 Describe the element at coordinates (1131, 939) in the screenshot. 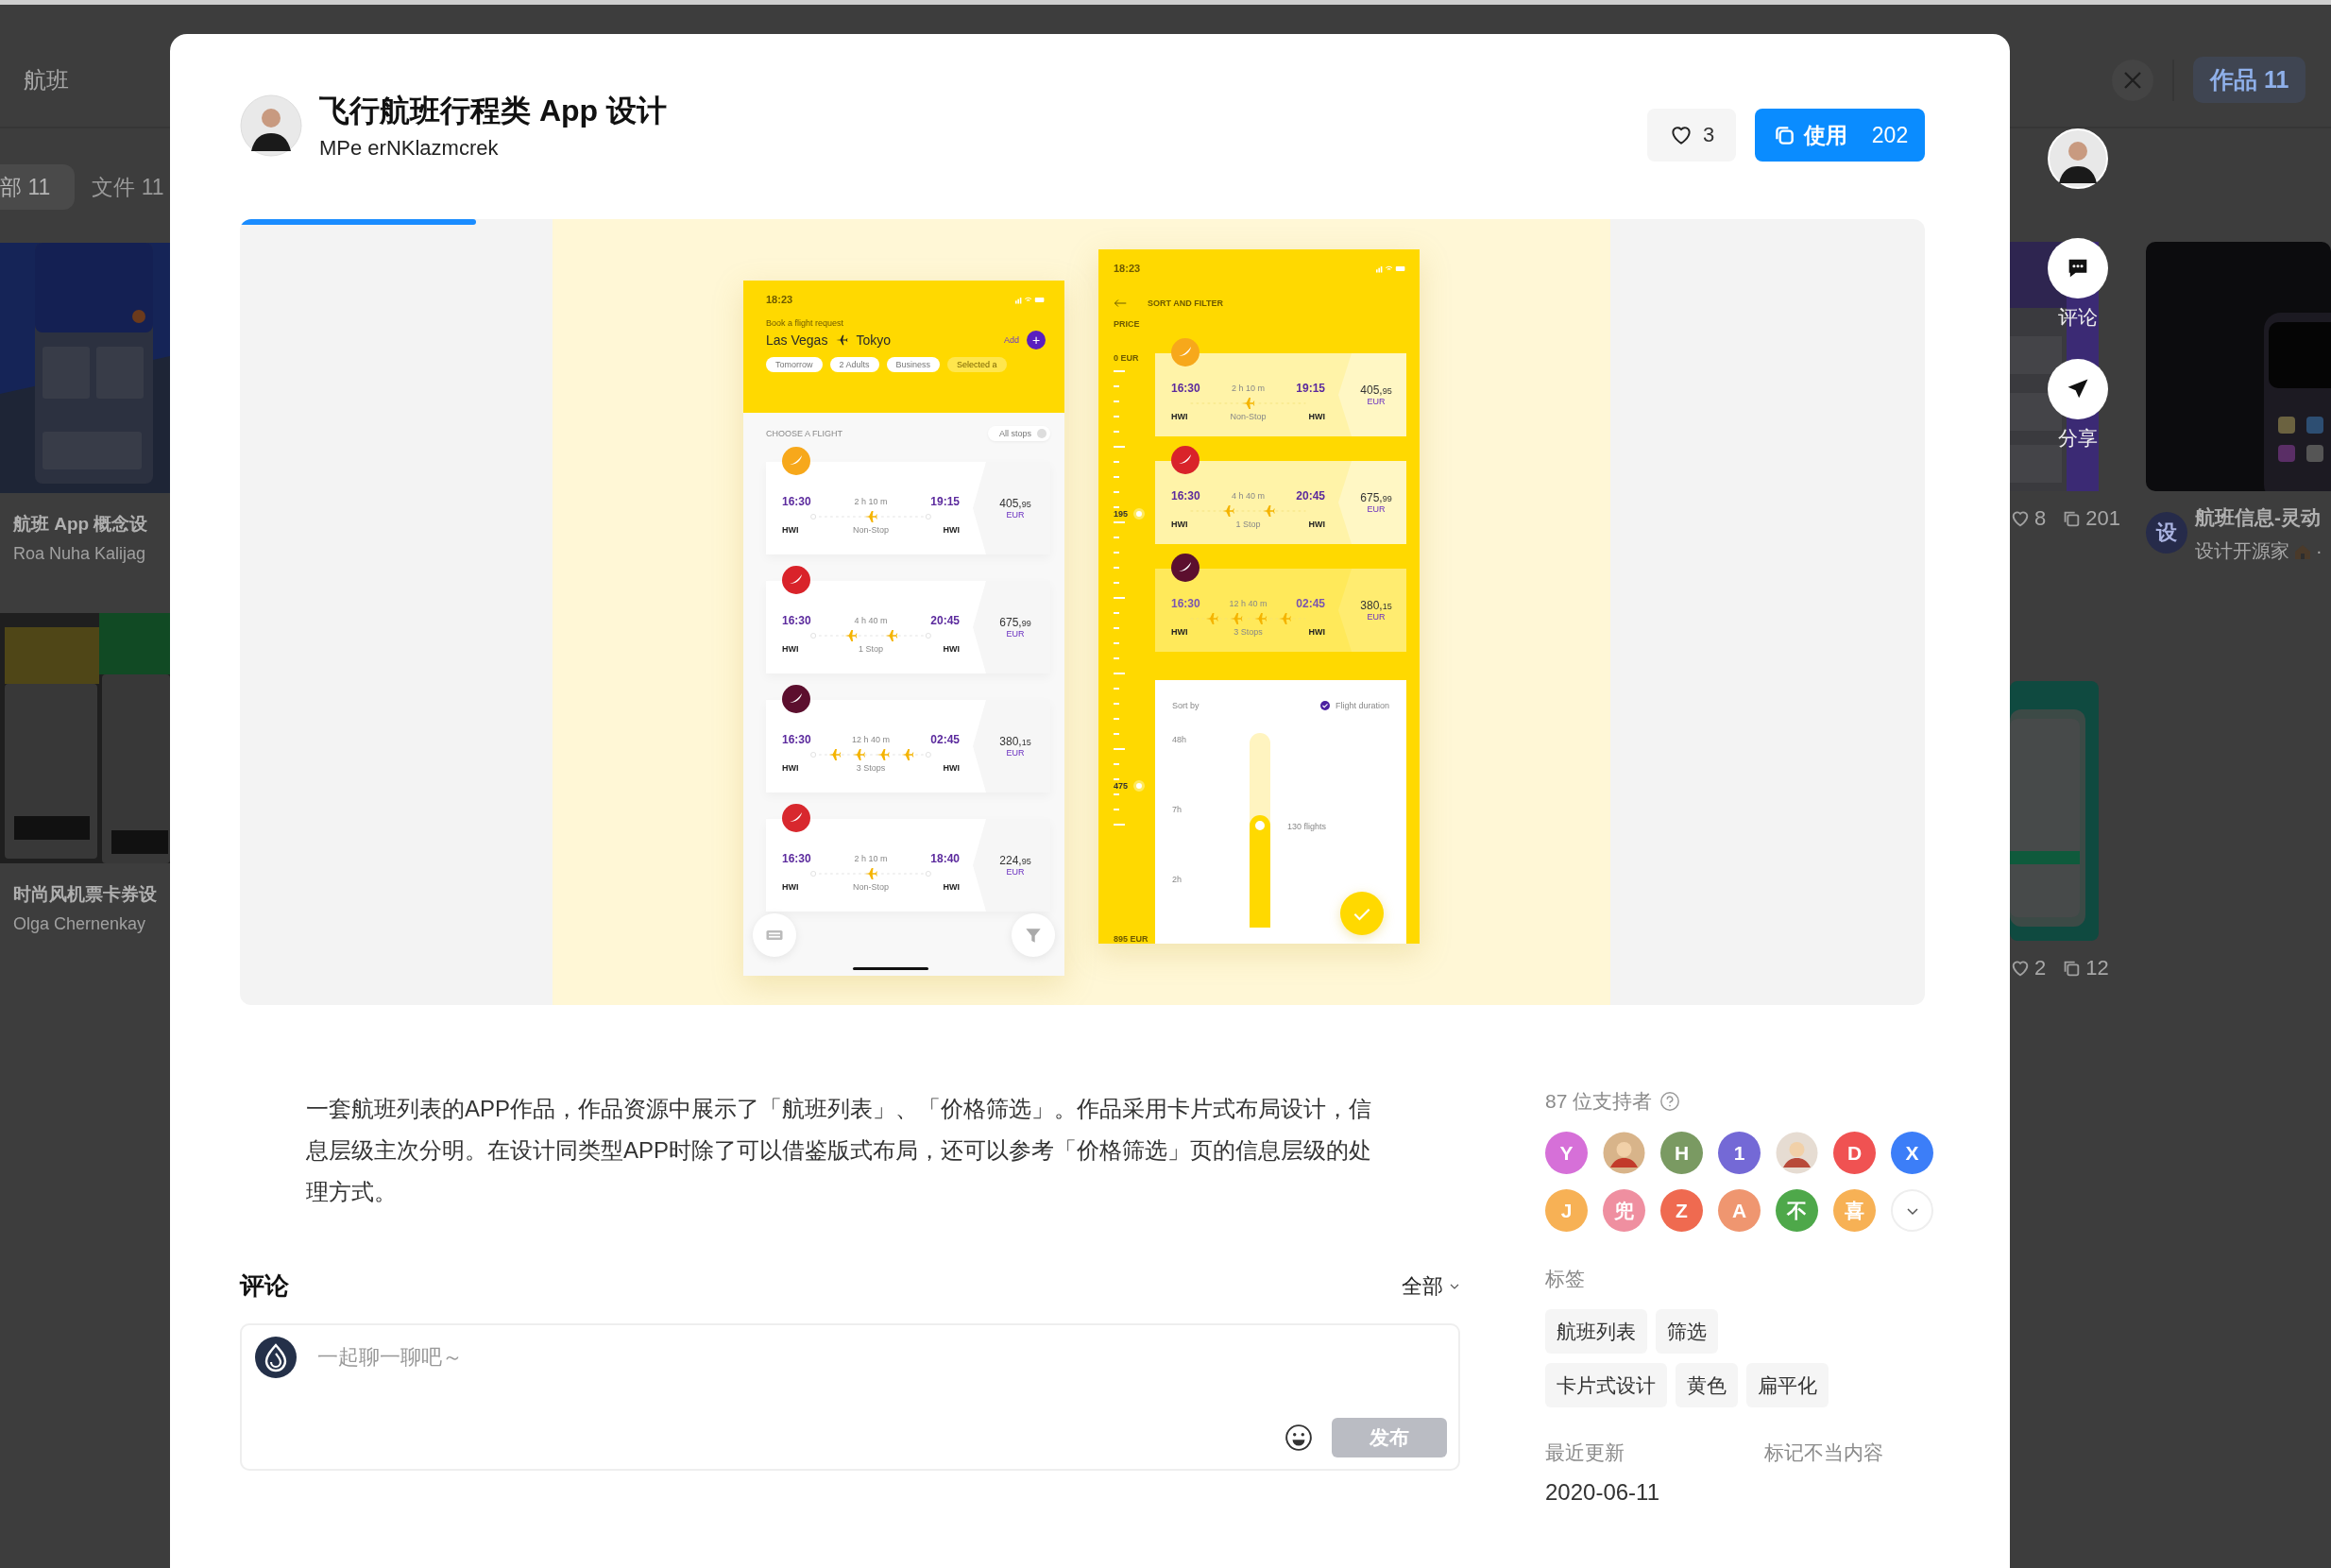

I see `scale-label: 895 EUR` at that location.